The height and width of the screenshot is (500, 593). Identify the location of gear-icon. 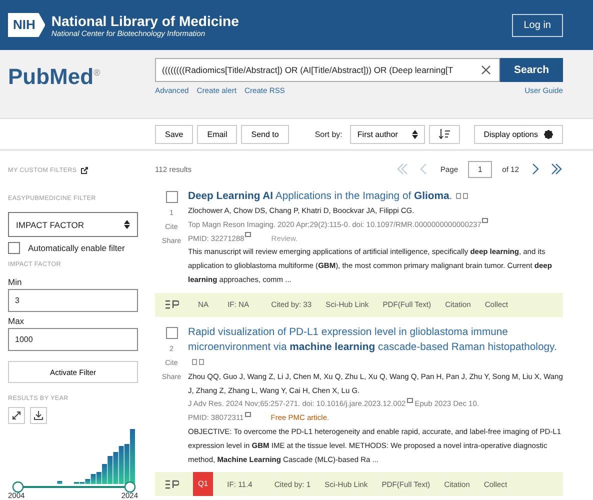
(548, 134).